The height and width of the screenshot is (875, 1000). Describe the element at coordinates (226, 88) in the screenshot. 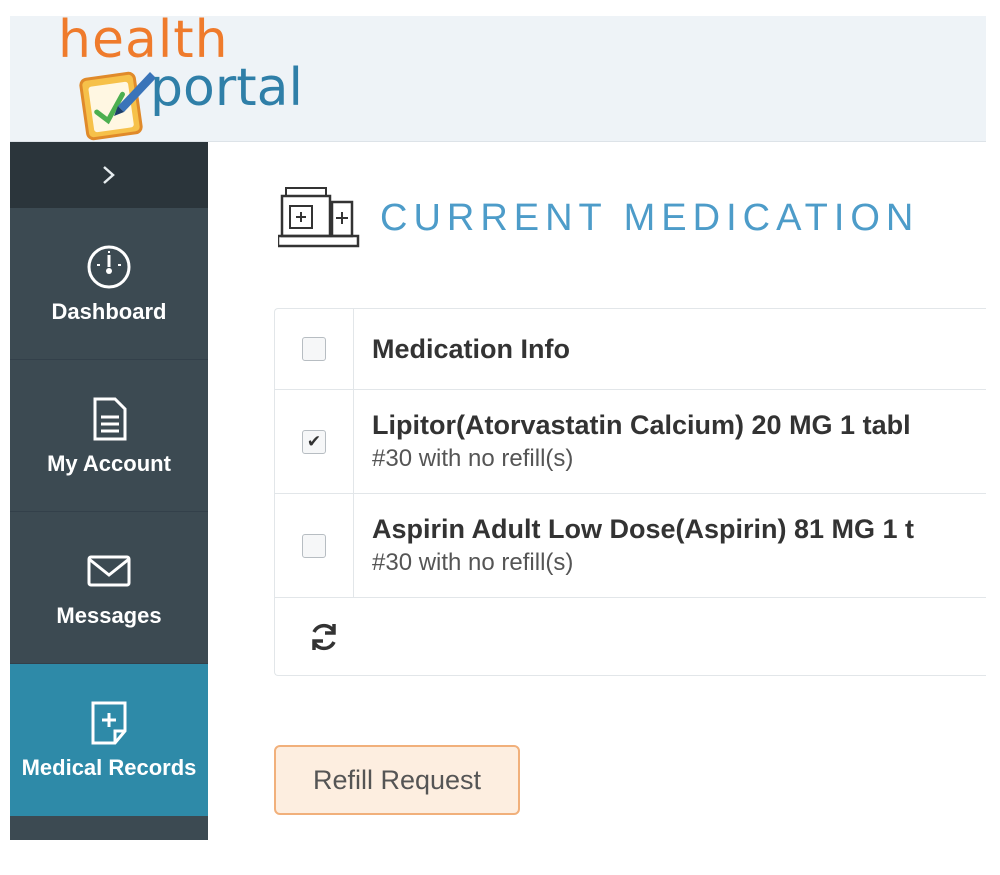

I see `logo-text-portal: portal` at that location.